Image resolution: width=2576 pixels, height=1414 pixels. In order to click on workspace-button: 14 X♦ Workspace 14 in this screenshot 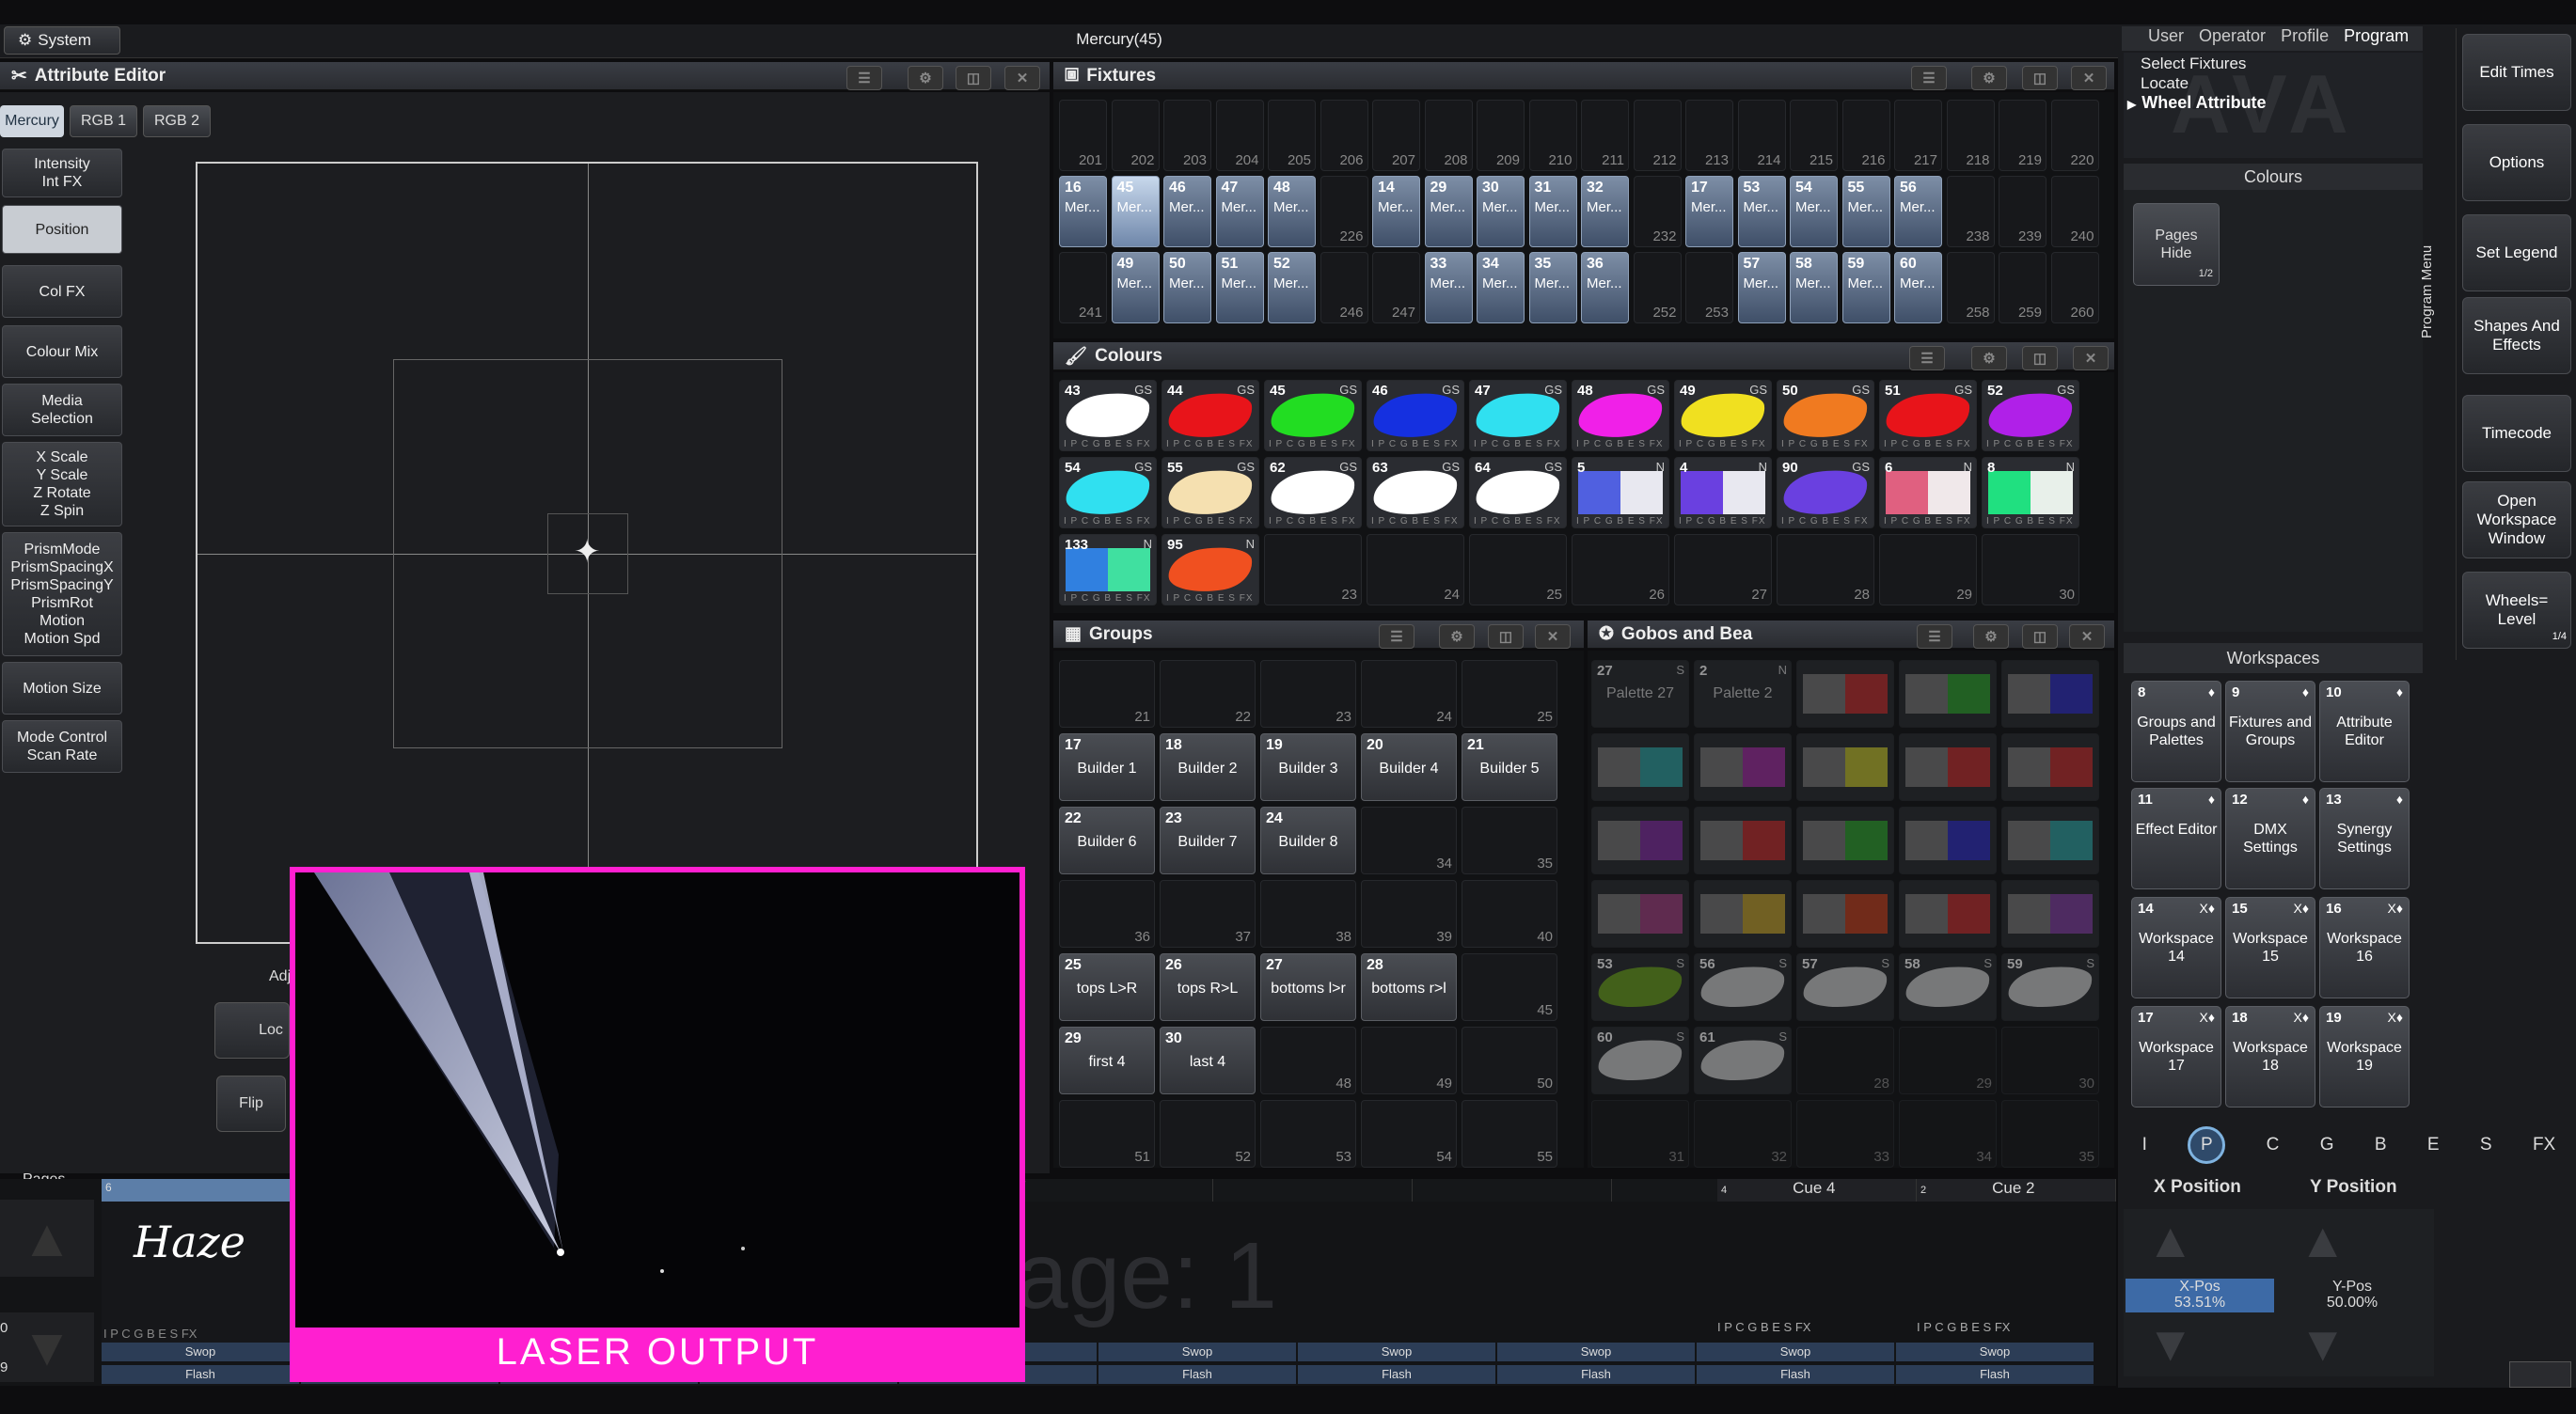, I will do `click(2176, 947)`.